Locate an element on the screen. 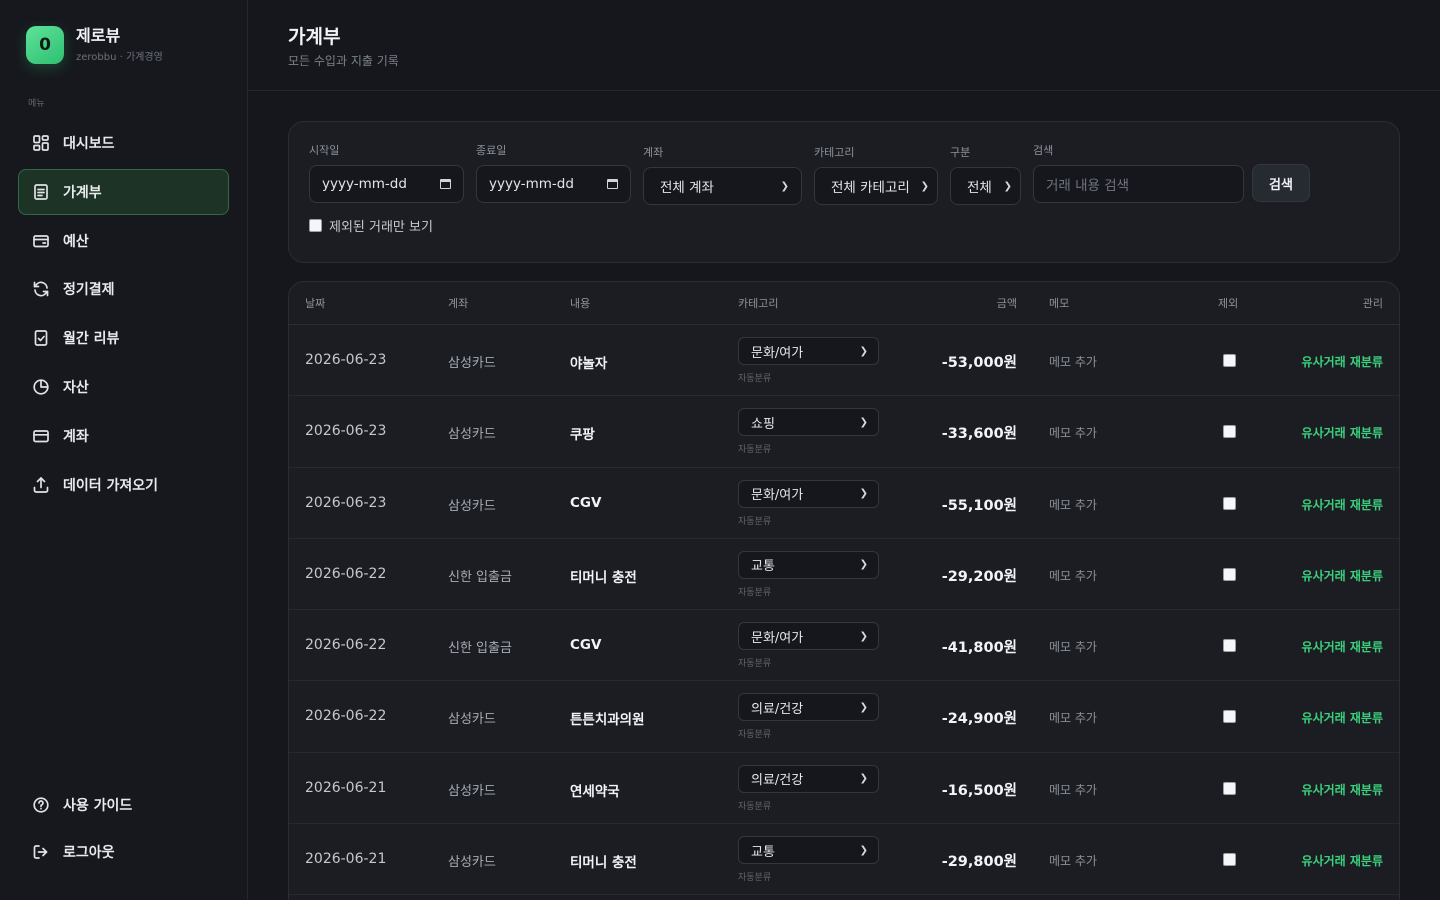 The width and height of the screenshot is (1440, 900). brand-name: 제로뷰 is located at coordinates (98, 35).